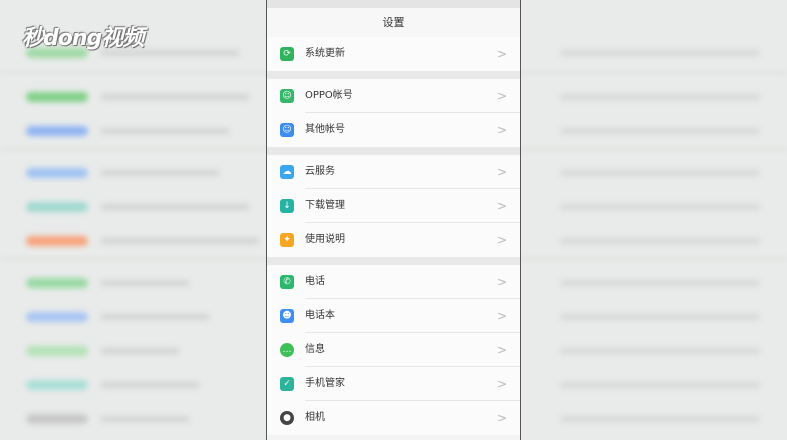 The width and height of the screenshot is (787, 440). Describe the element at coordinates (393, 130) in the screenshot. I see `settings-item-other-account: ☺ 其他帐号 >` at that location.